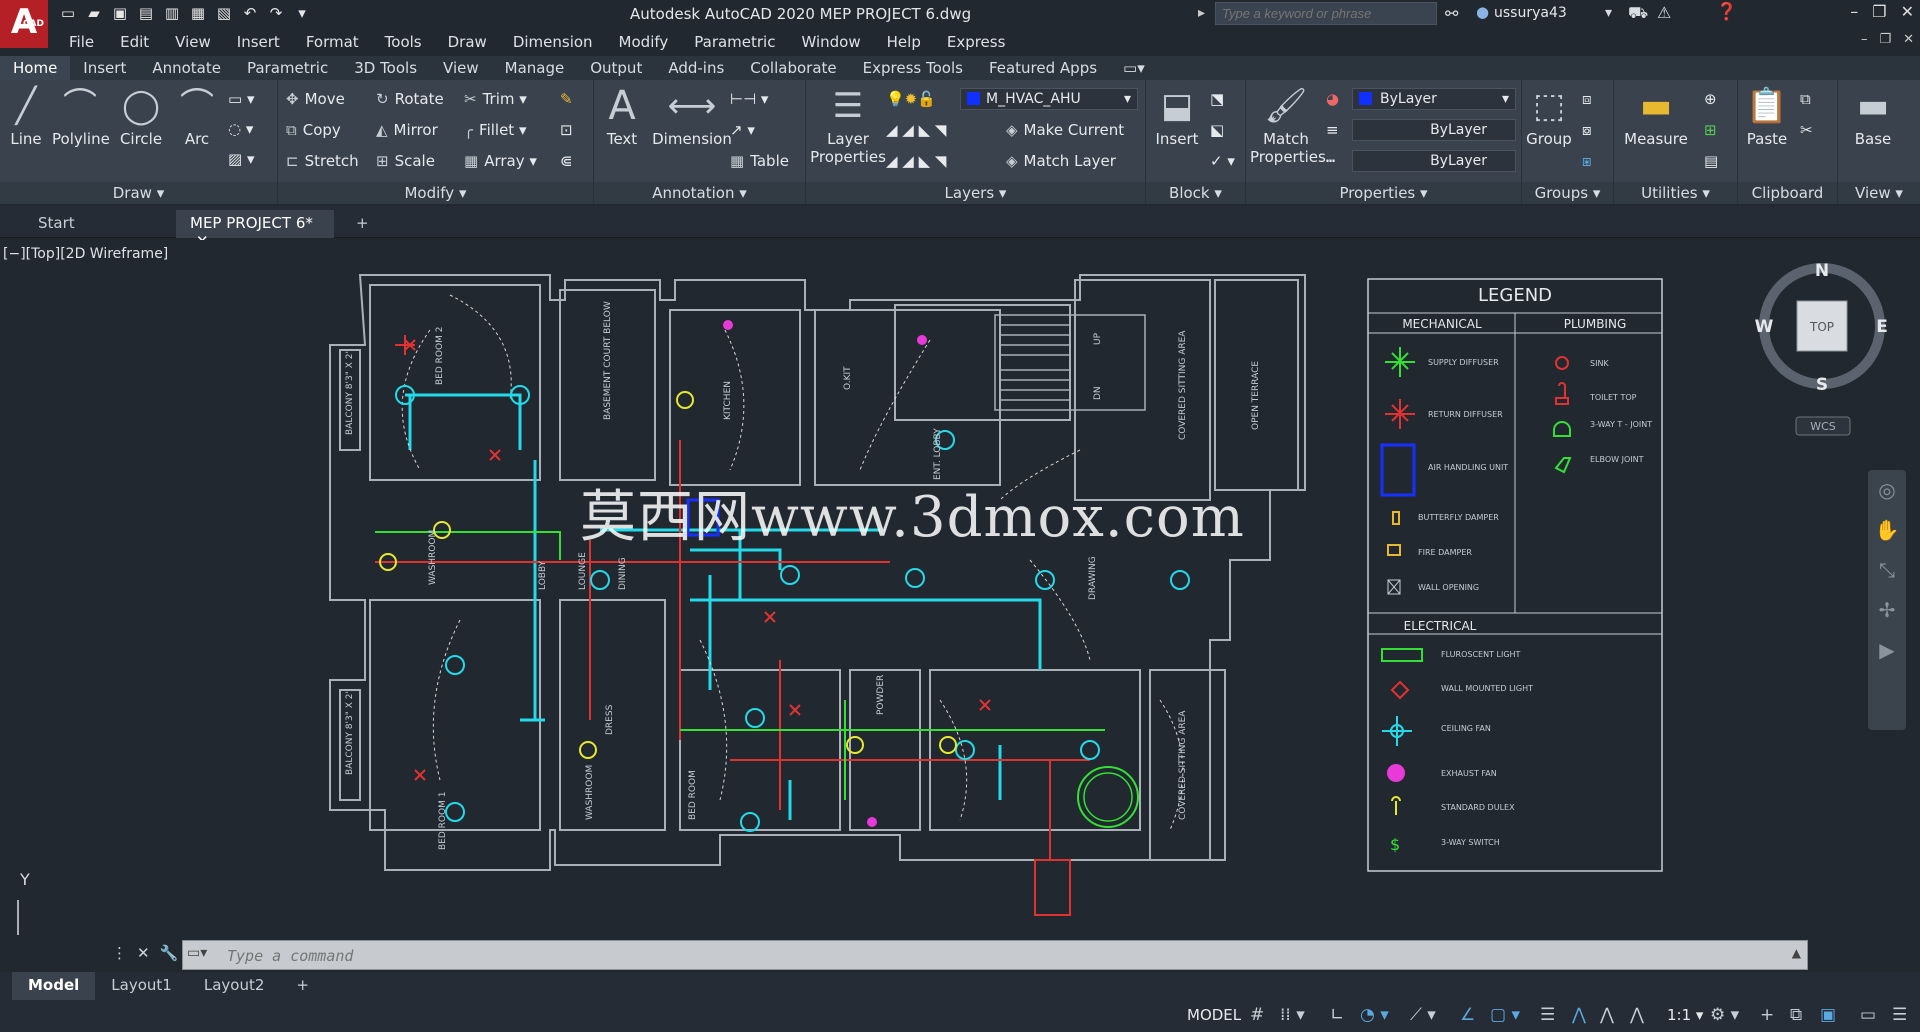  I want to click on binoculars-icon: ⚯, so click(1451, 13).